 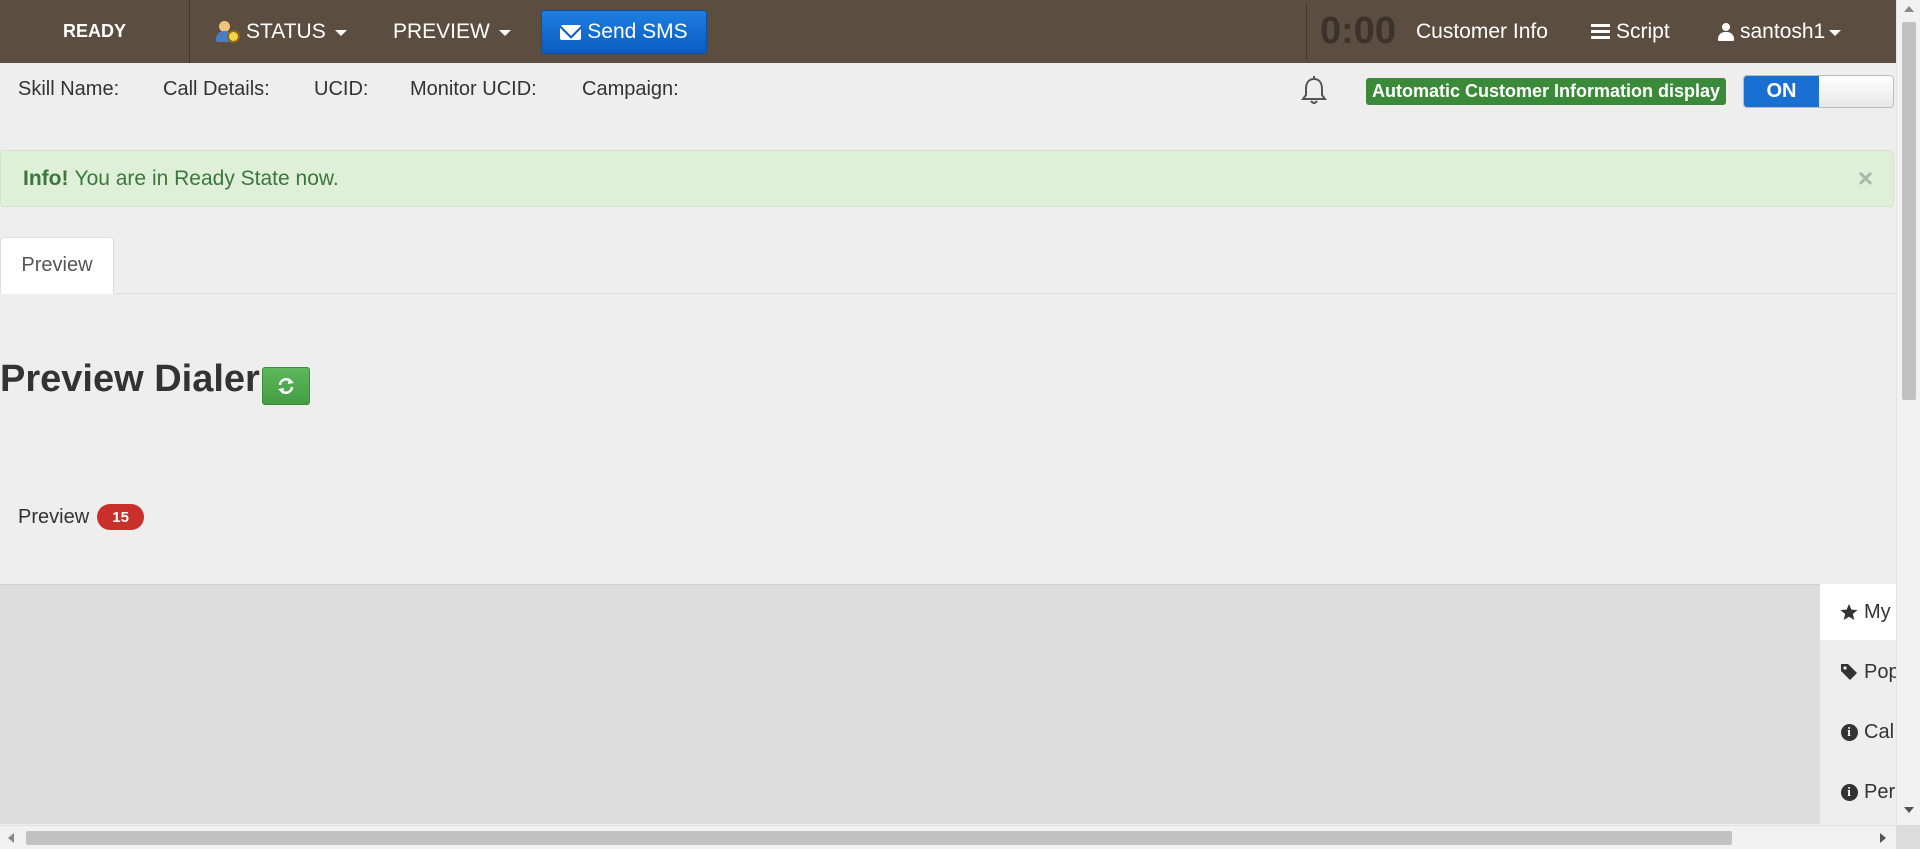 I want to click on side-tab-pop: Pop, so click(x=1858, y=672).